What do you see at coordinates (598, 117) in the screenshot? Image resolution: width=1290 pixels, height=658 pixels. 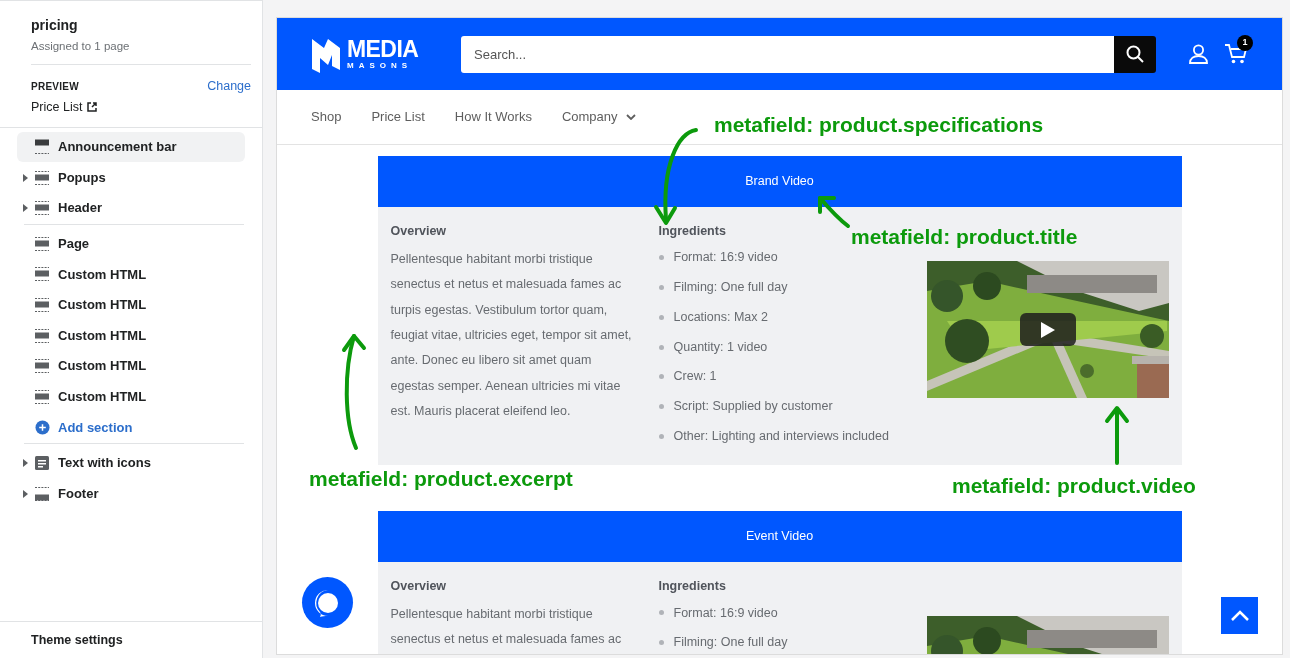 I see `nav-link: Company` at bounding box center [598, 117].